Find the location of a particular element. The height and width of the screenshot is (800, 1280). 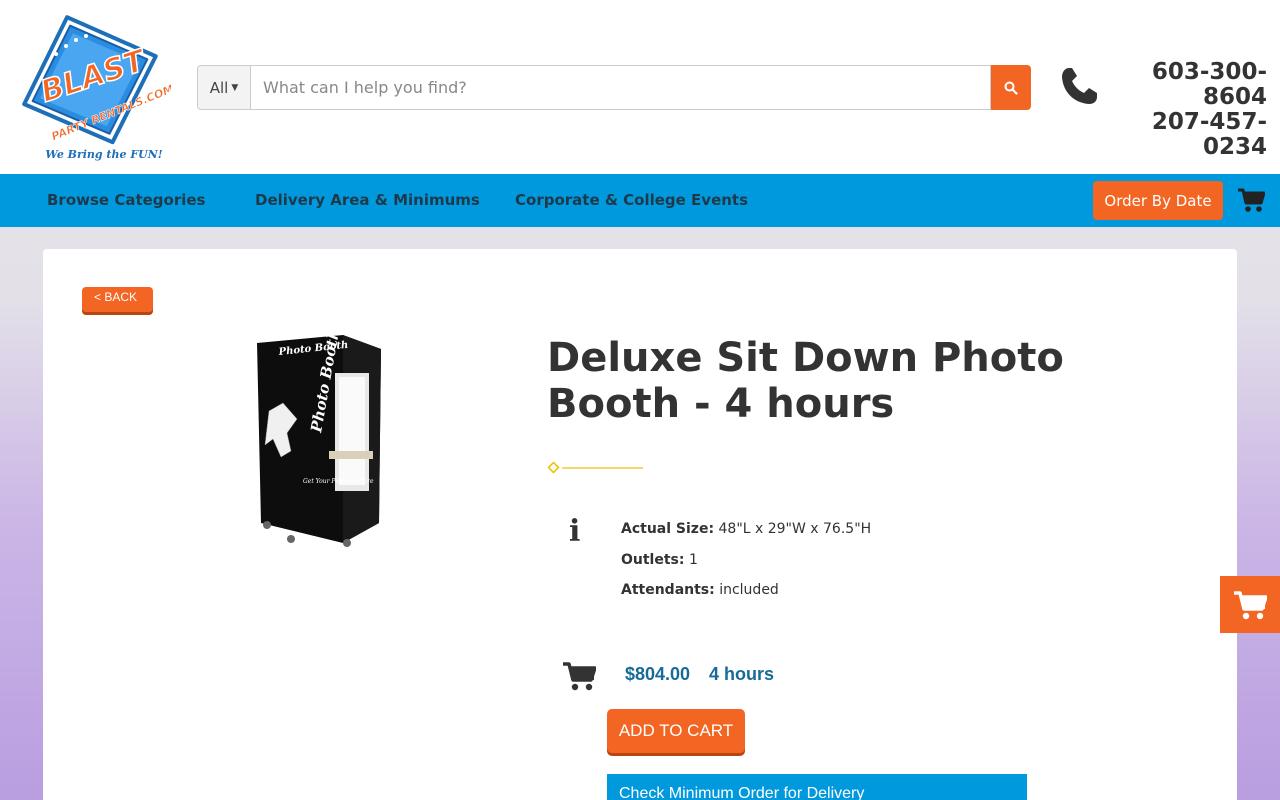

phone-number-1: 603-300-8604 is located at coordinates (1187, 85).